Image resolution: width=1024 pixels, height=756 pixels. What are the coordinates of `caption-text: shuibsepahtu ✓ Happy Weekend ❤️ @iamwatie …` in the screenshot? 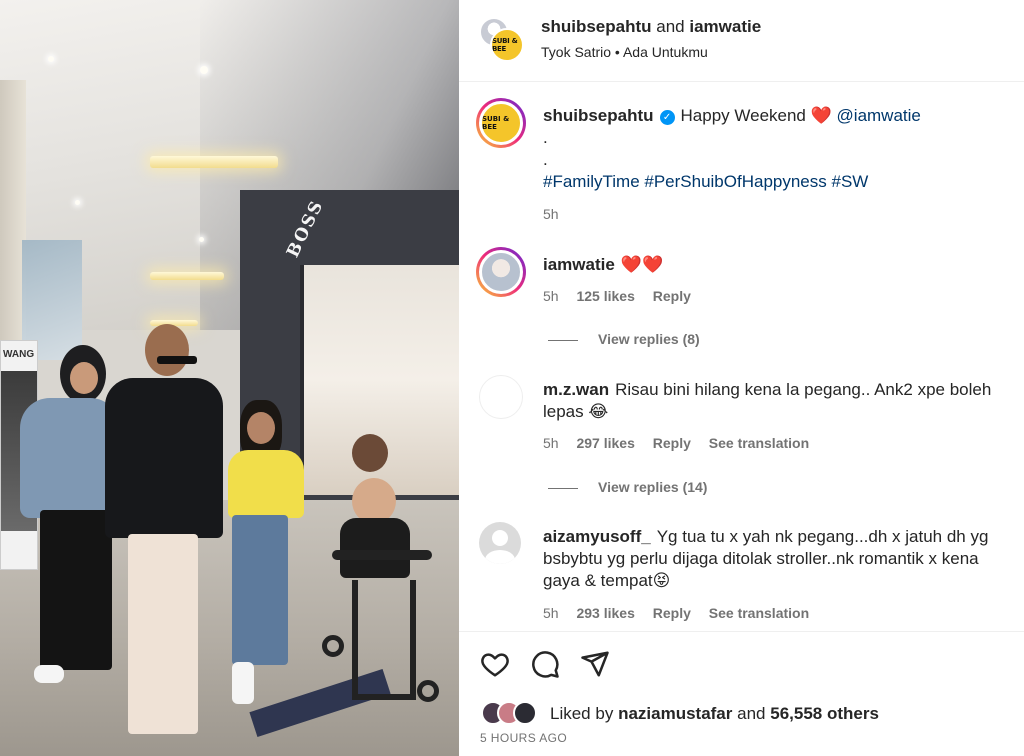 It's located at (778, 149).